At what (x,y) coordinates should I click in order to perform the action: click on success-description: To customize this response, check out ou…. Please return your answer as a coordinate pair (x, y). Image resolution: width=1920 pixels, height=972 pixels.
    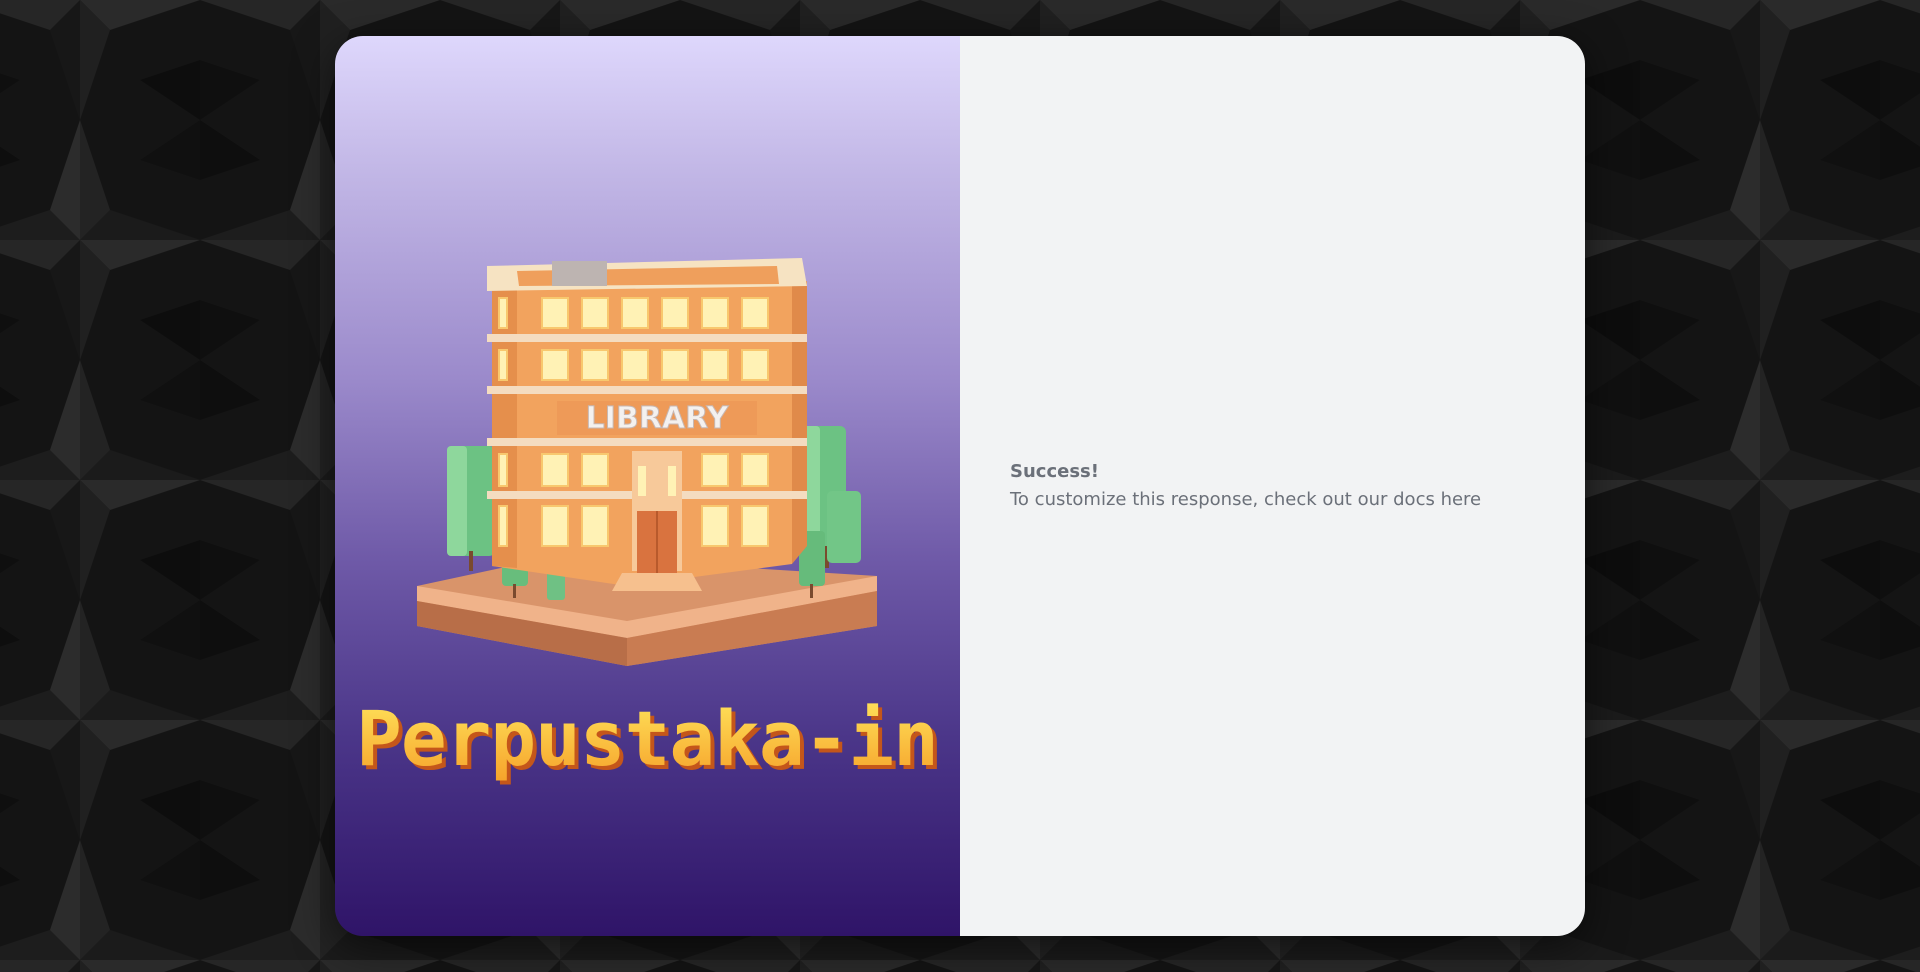
    Looking at the image, I should click on (1246, 499).